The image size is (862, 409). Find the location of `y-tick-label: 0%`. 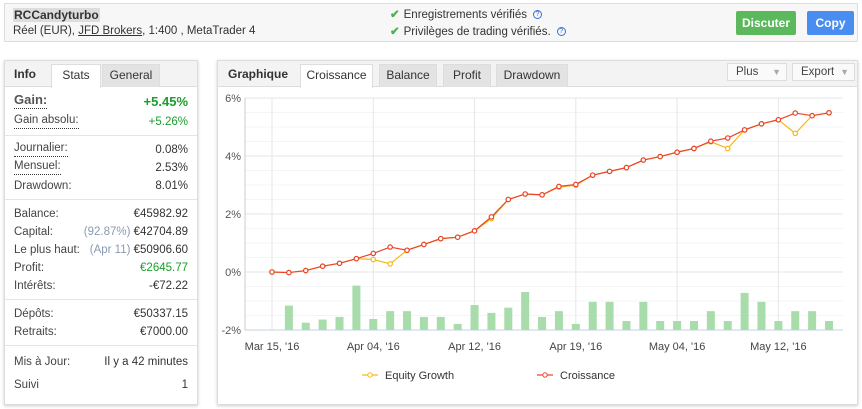

y-tick-label: 0% is located at coordinates (233, 273).